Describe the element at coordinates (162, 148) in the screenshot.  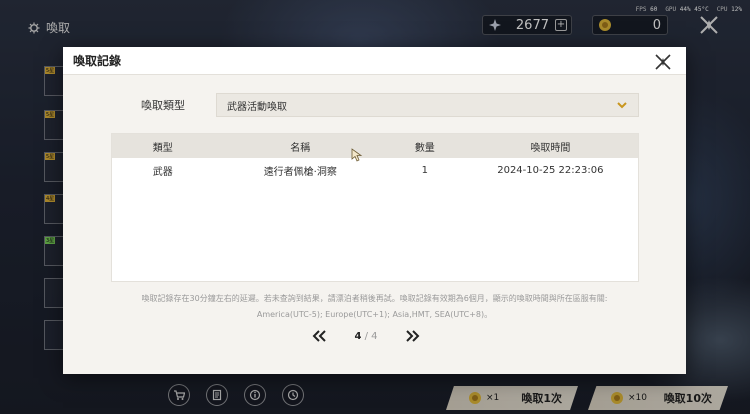
I see `col-type-header: 類型` at that location.